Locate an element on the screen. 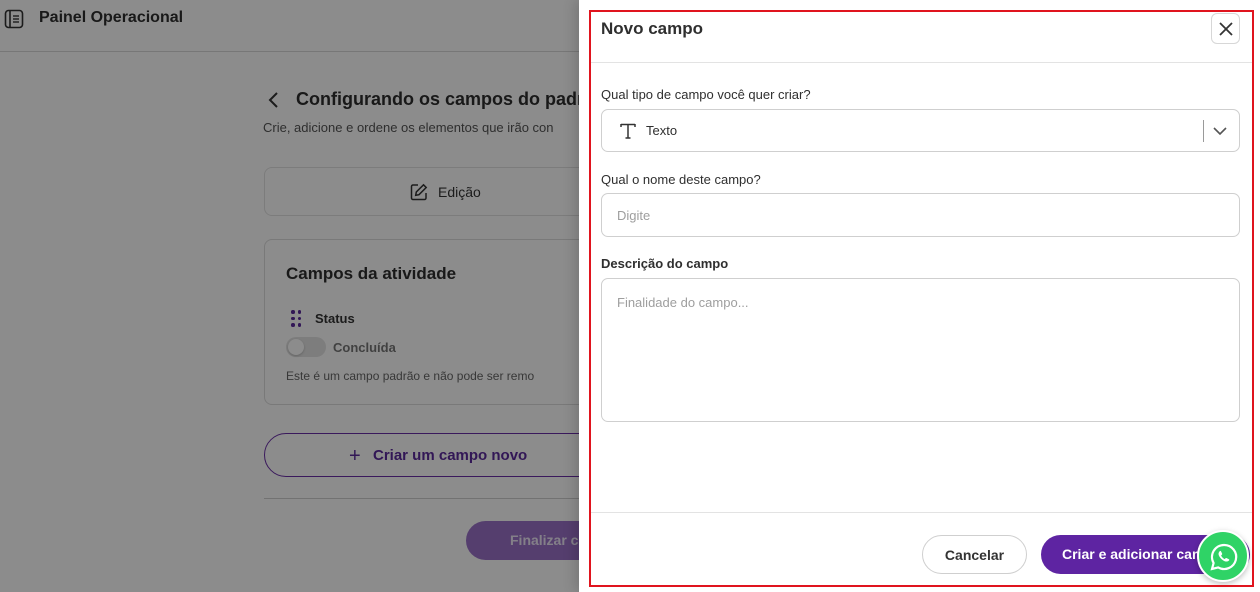 The image size is (1260, 592). select-separator is located at coordinates (1203, 131).